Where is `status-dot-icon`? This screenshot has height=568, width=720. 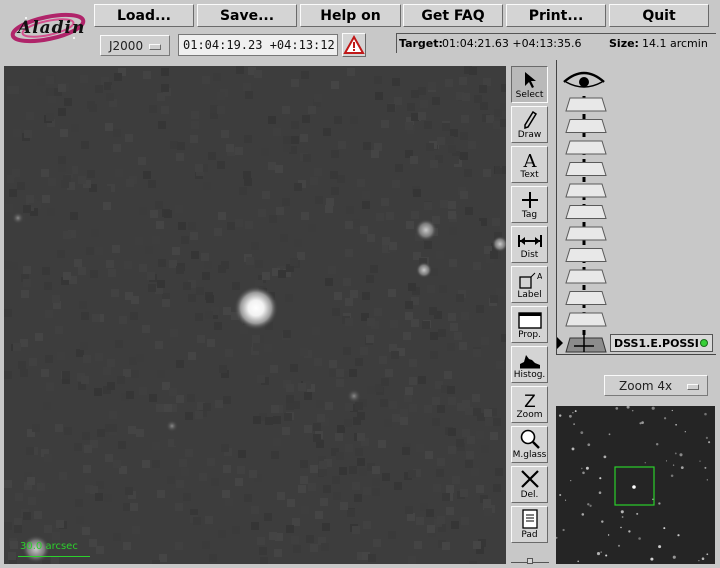 status-dot-icon is located at coordinates (704, 343).